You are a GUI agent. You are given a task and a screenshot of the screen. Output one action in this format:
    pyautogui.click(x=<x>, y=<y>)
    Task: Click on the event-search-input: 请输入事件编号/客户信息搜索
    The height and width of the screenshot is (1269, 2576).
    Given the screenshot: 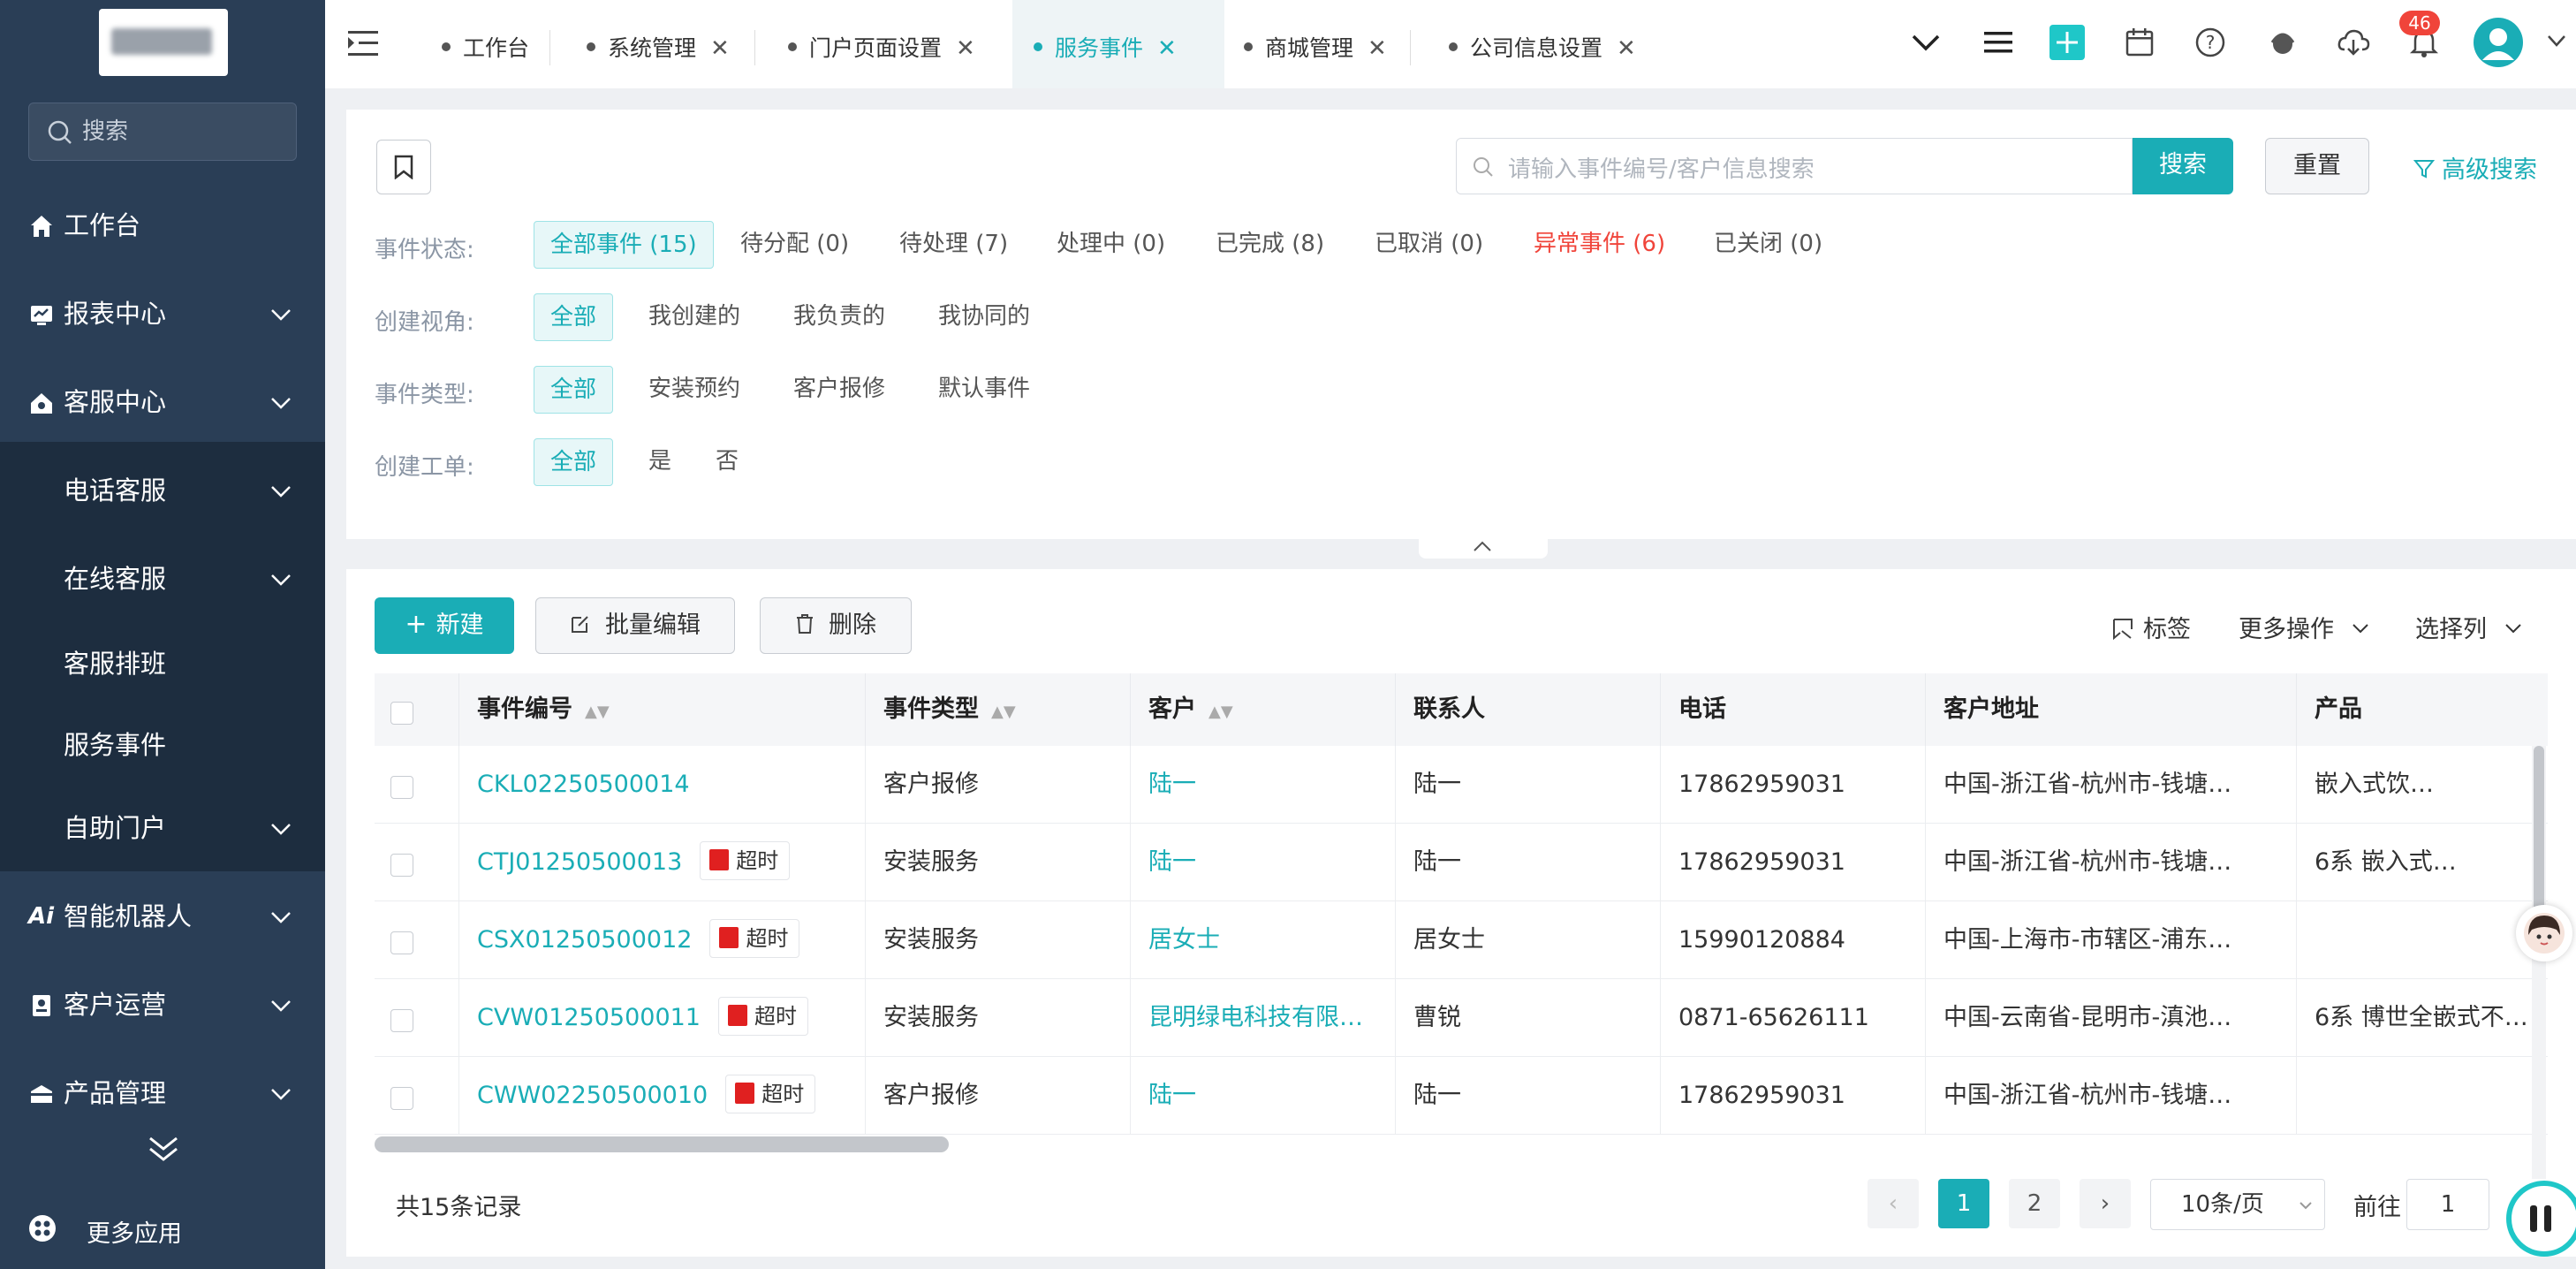 What is the action you would take?
    pyautogui.click(x=1795, y=166)
    